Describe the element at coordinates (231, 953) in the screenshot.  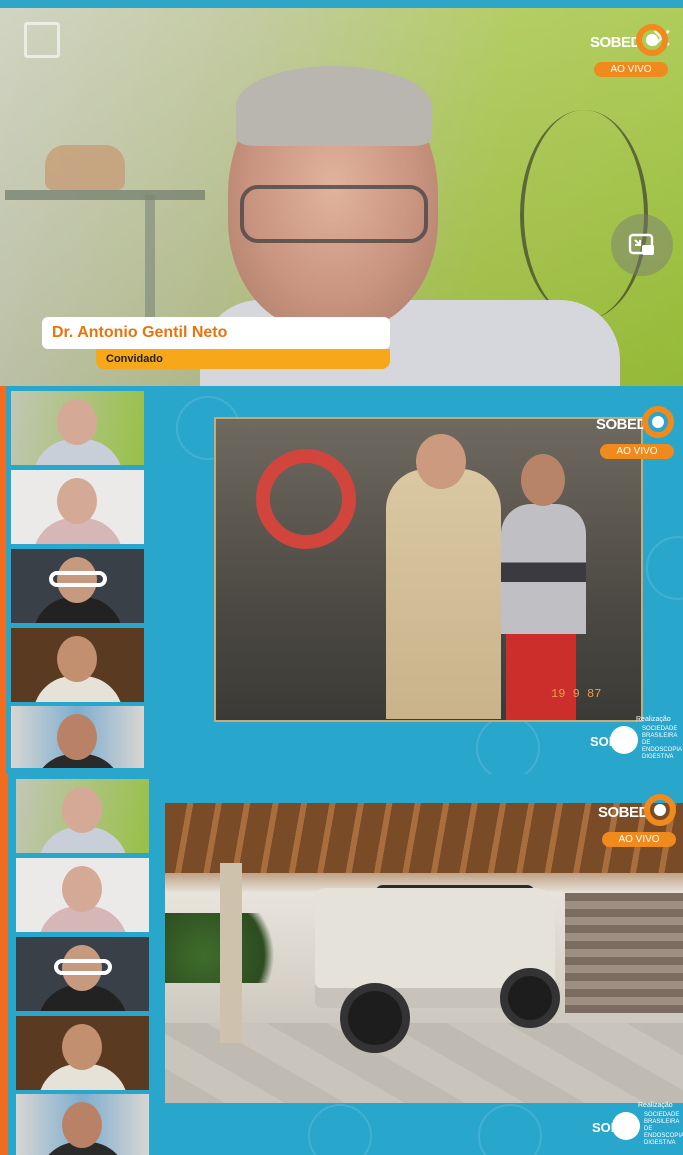
I see `photo-pillar` at that location.